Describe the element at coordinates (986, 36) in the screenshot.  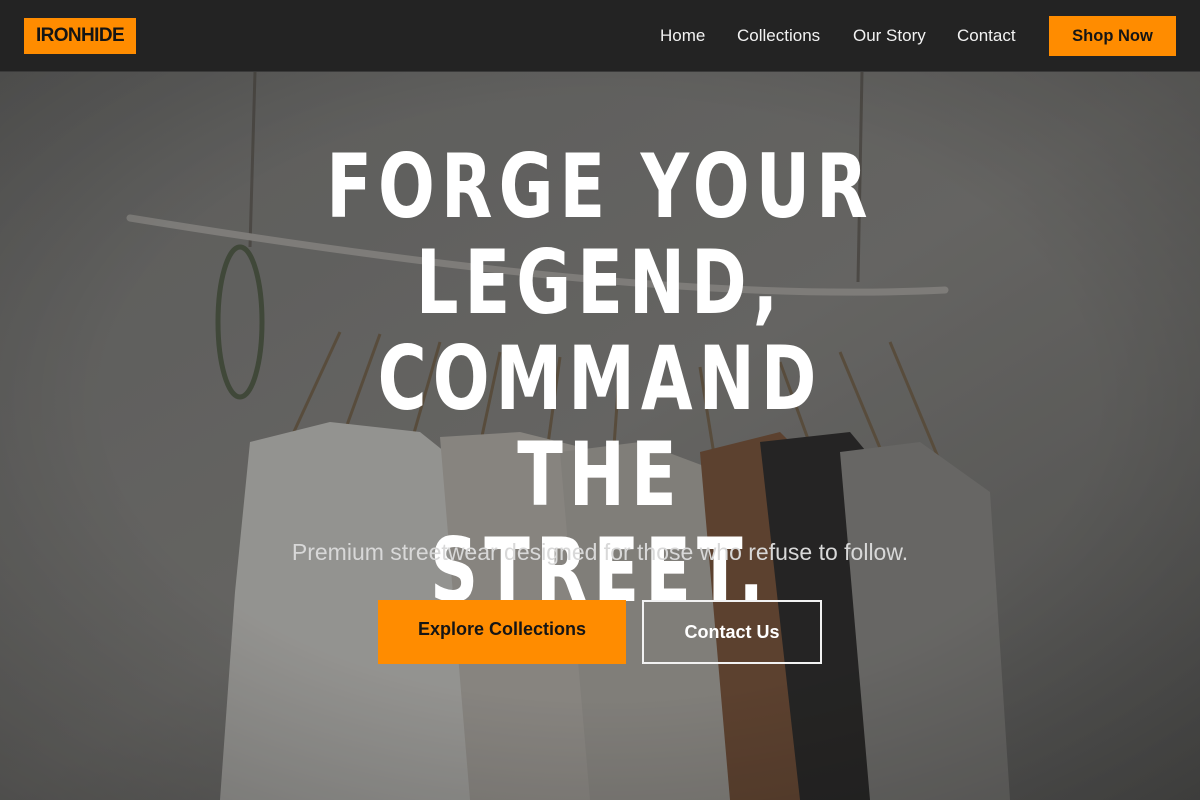
I see `nav-link-contact: Contact` at that location.